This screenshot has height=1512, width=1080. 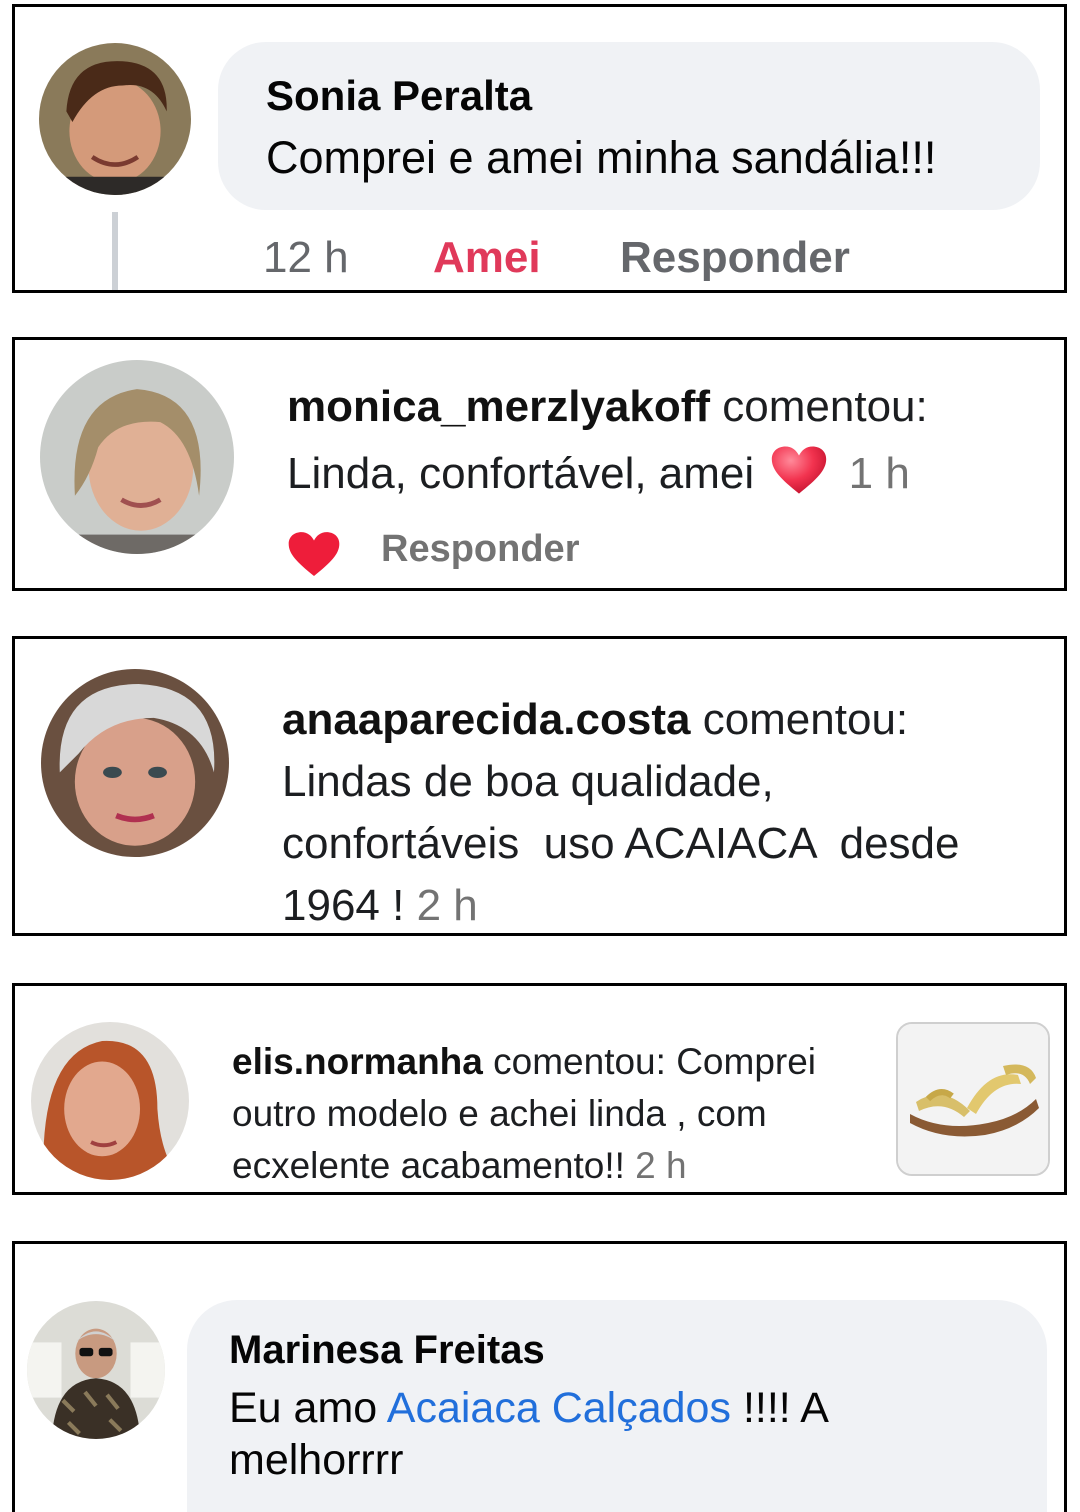 What do you see at coordinates (115, 251) in the screenshot?
I see `thread-line` at bounding box center [115, 251].